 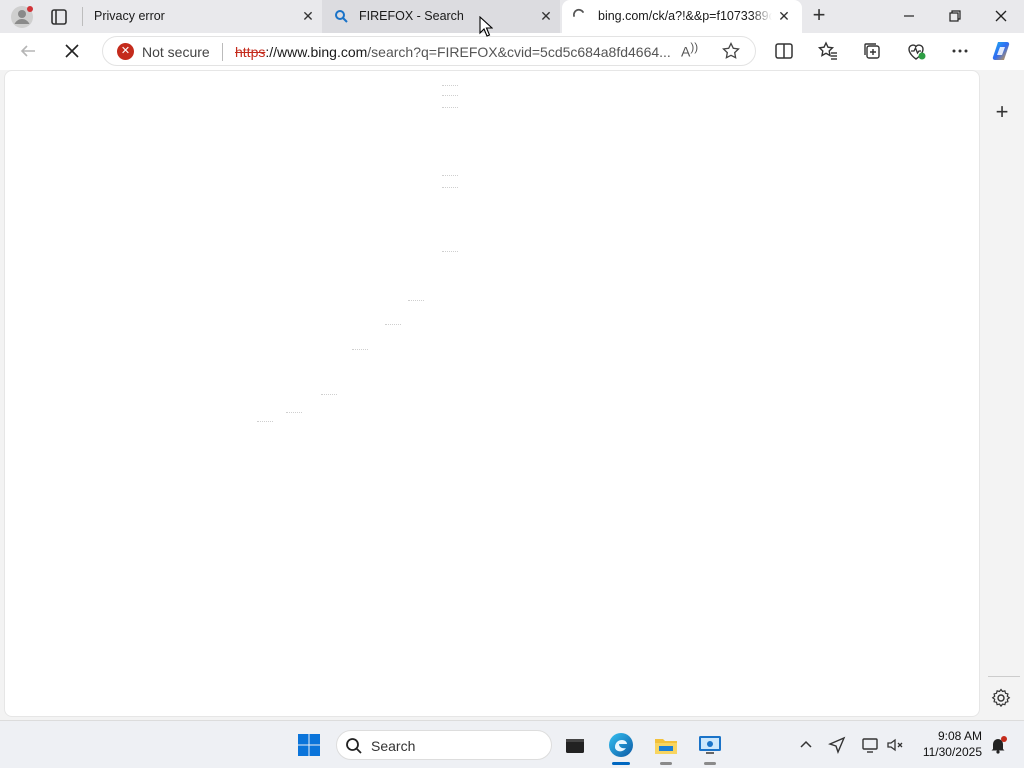 I want to click on tab-privacy-error: Privacy error ✕, so click(x=202, y=16).